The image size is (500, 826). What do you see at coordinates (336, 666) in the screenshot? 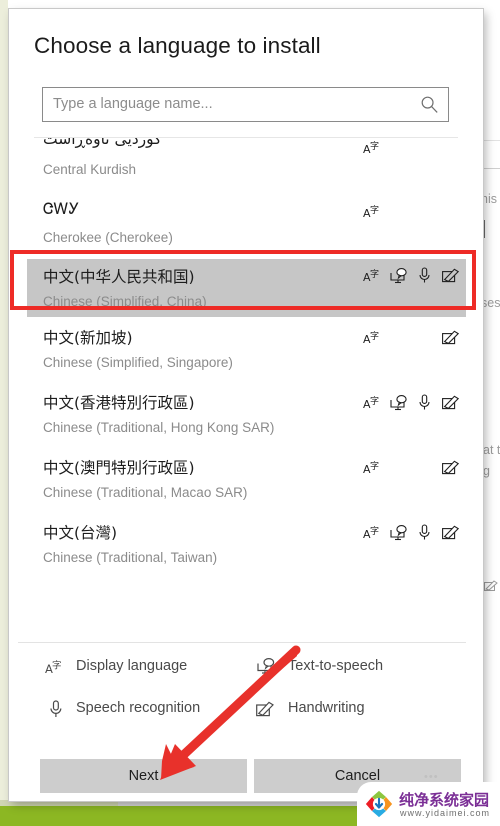
I see `legend-label-text-to-speech: Text-to-speech` at bounding box center [336, 666].